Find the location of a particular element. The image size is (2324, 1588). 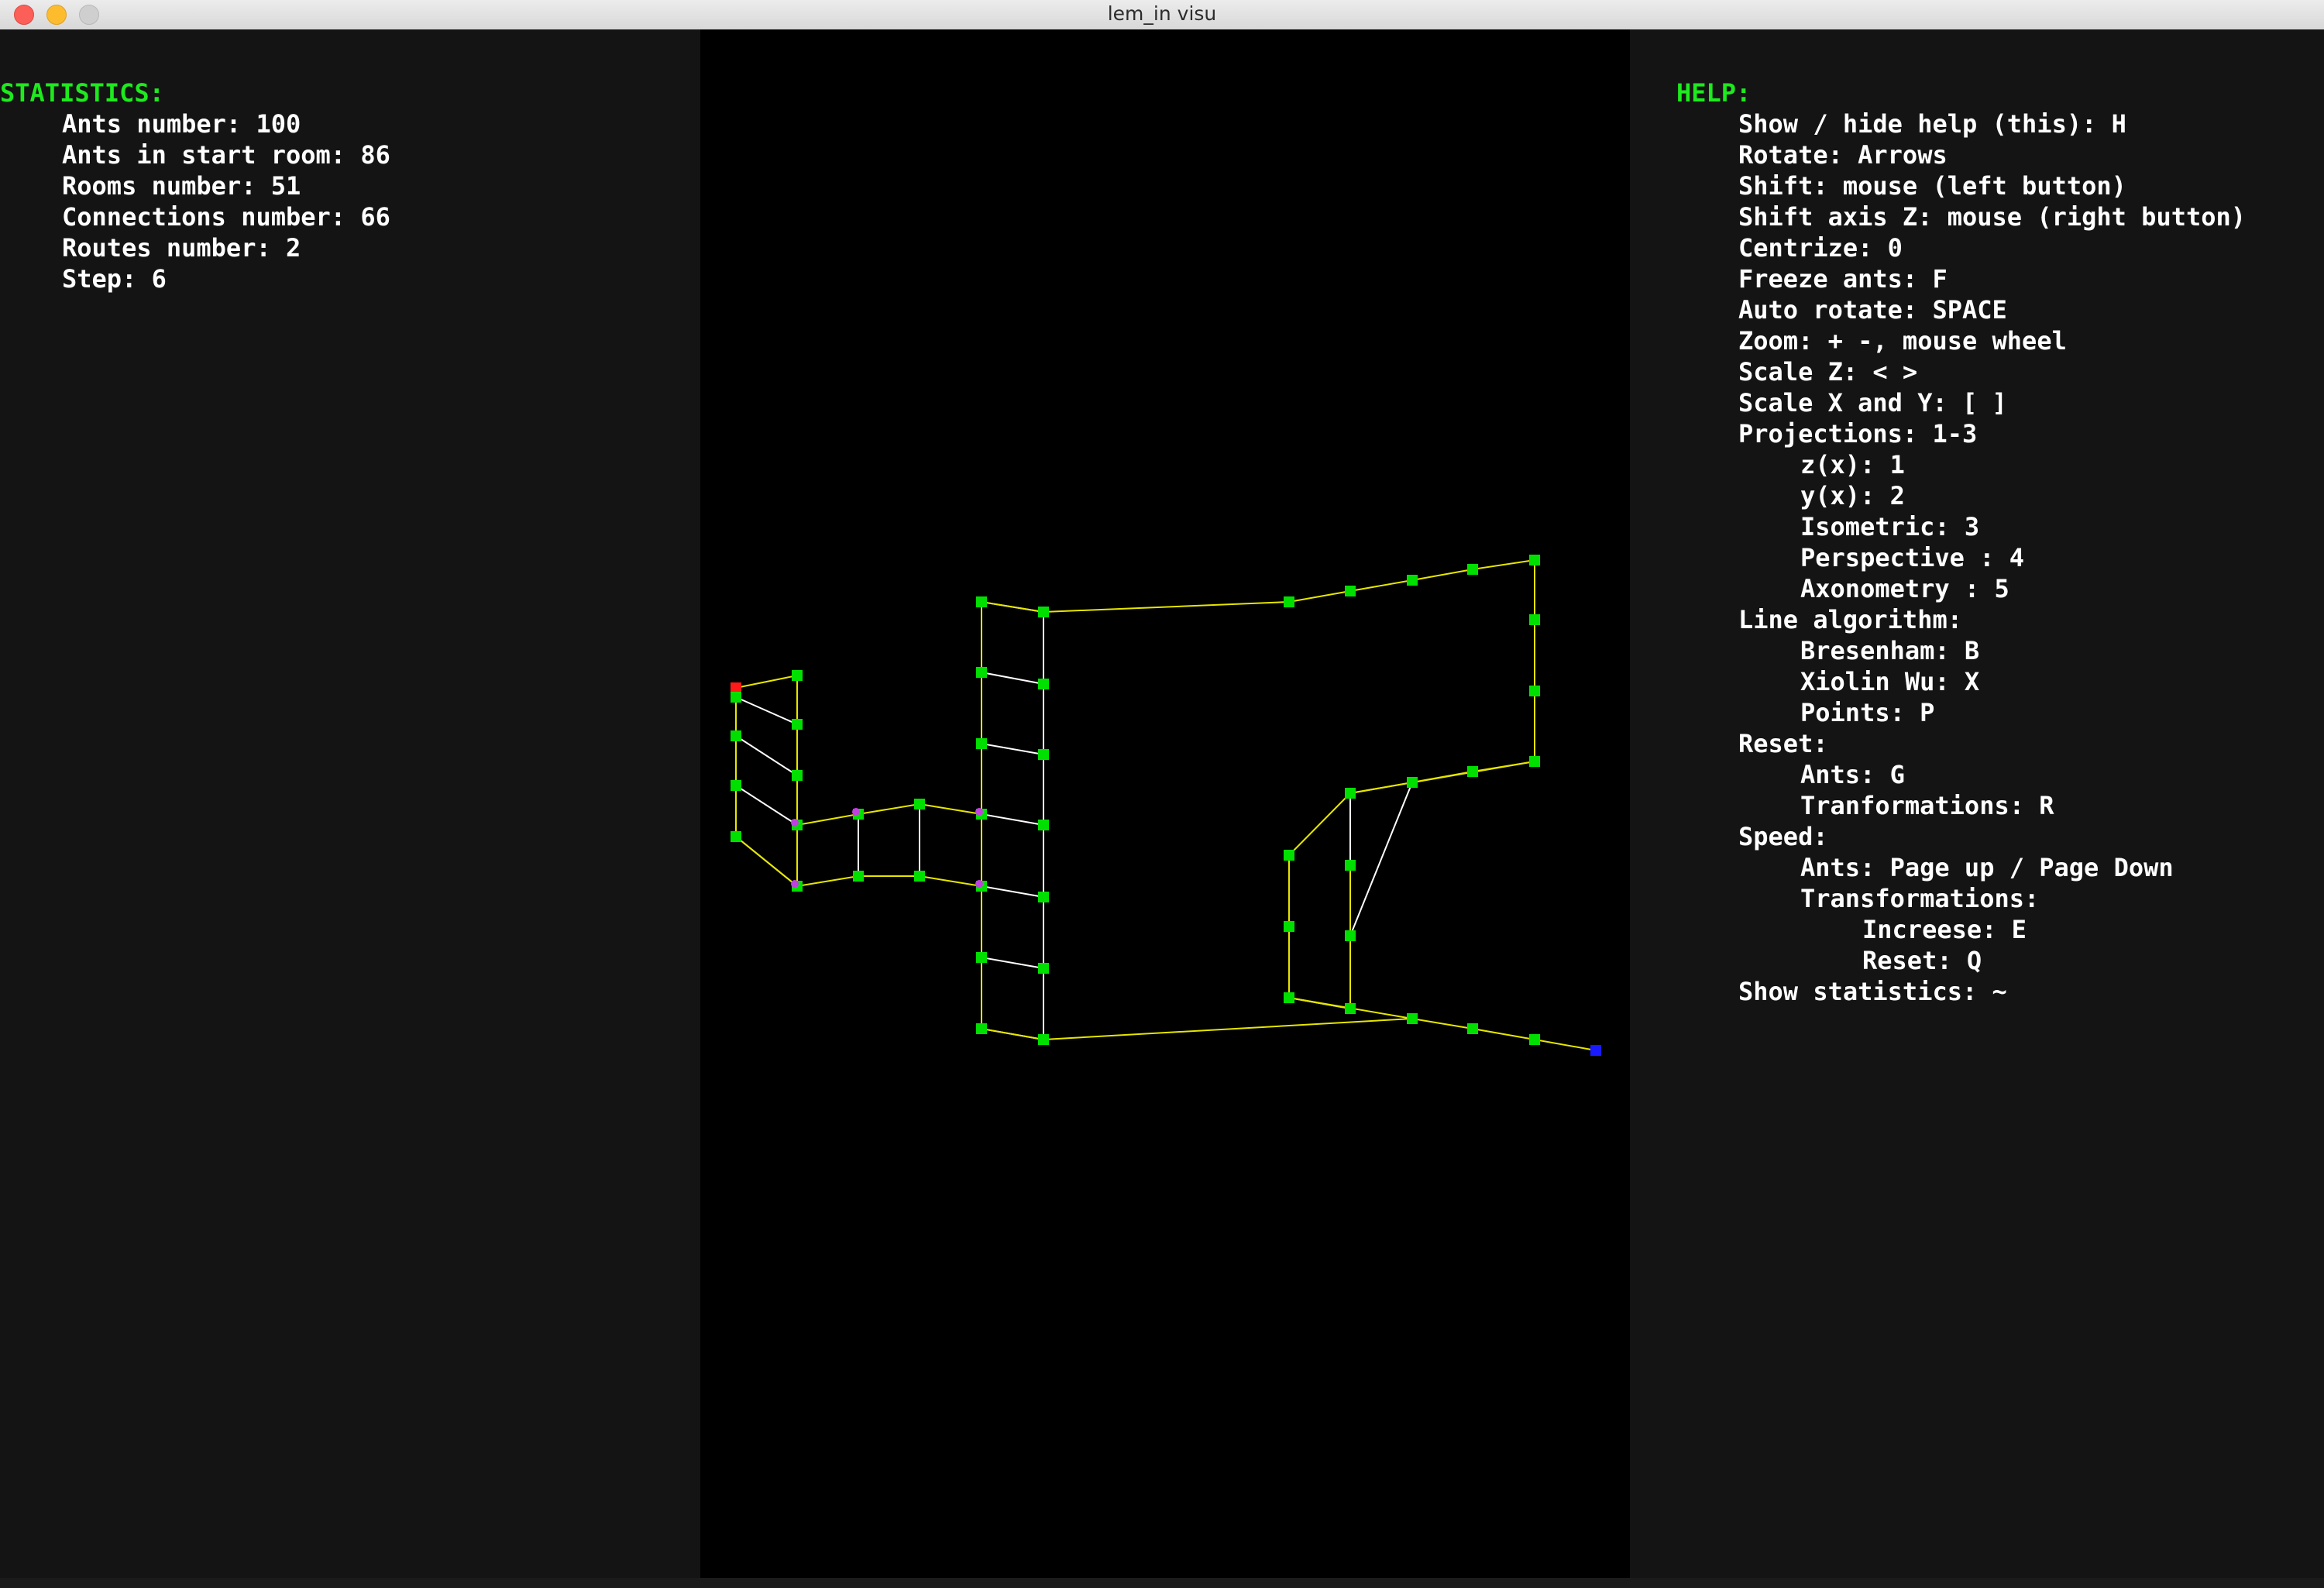

help-line: y(x): 2 is located at coordinates (1852, 495).